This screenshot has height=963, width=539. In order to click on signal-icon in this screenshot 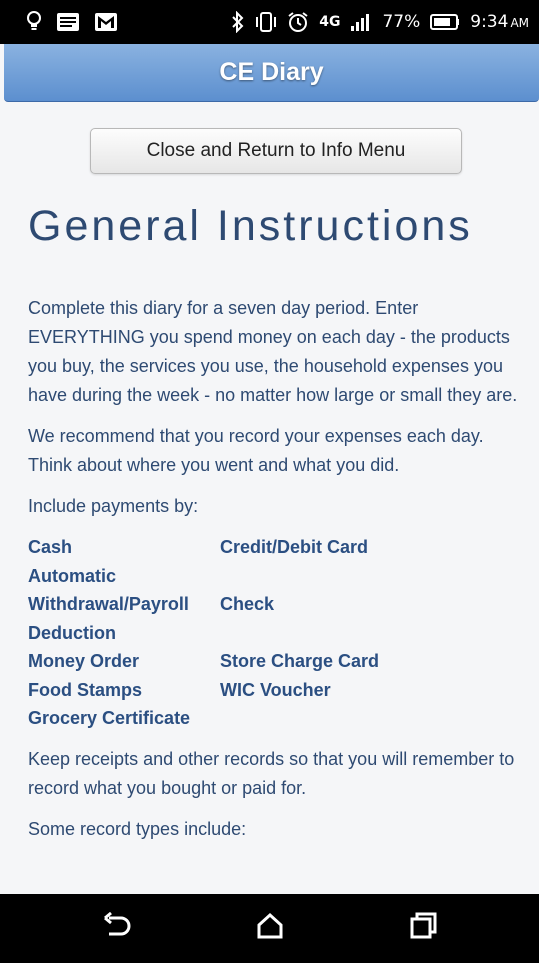, I will do `click(361, 22)`.